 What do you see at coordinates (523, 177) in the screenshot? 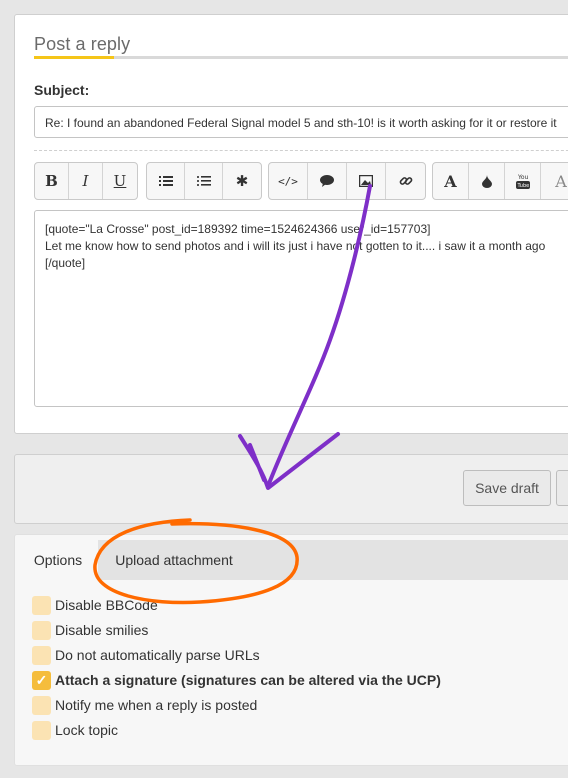
I see `svg-text: You` at bounding box center [523, 177].